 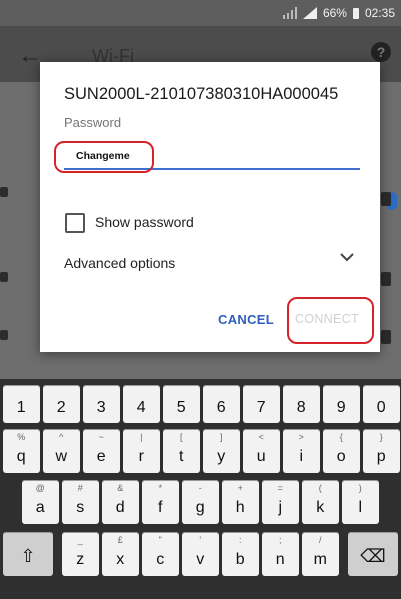 I want to click on key-r: | r, so click(x=141, y=451).